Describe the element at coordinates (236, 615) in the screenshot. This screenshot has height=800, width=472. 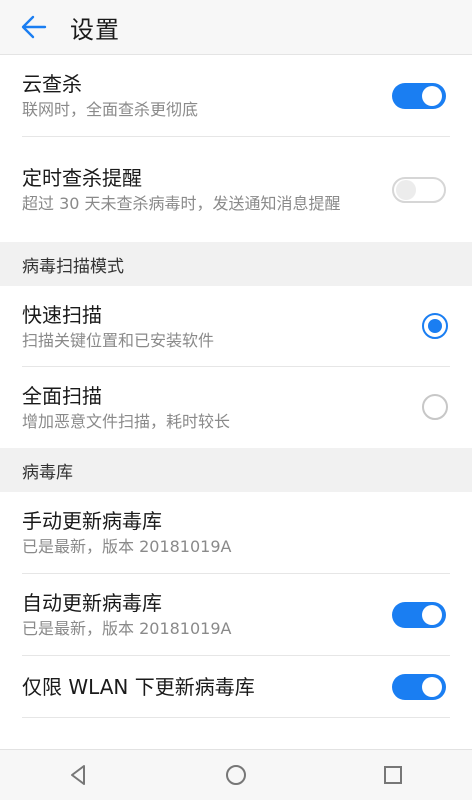
I see `setting-row-auto-update: 自动更新病毒库 已是最新，版本 20181019A` at that location.